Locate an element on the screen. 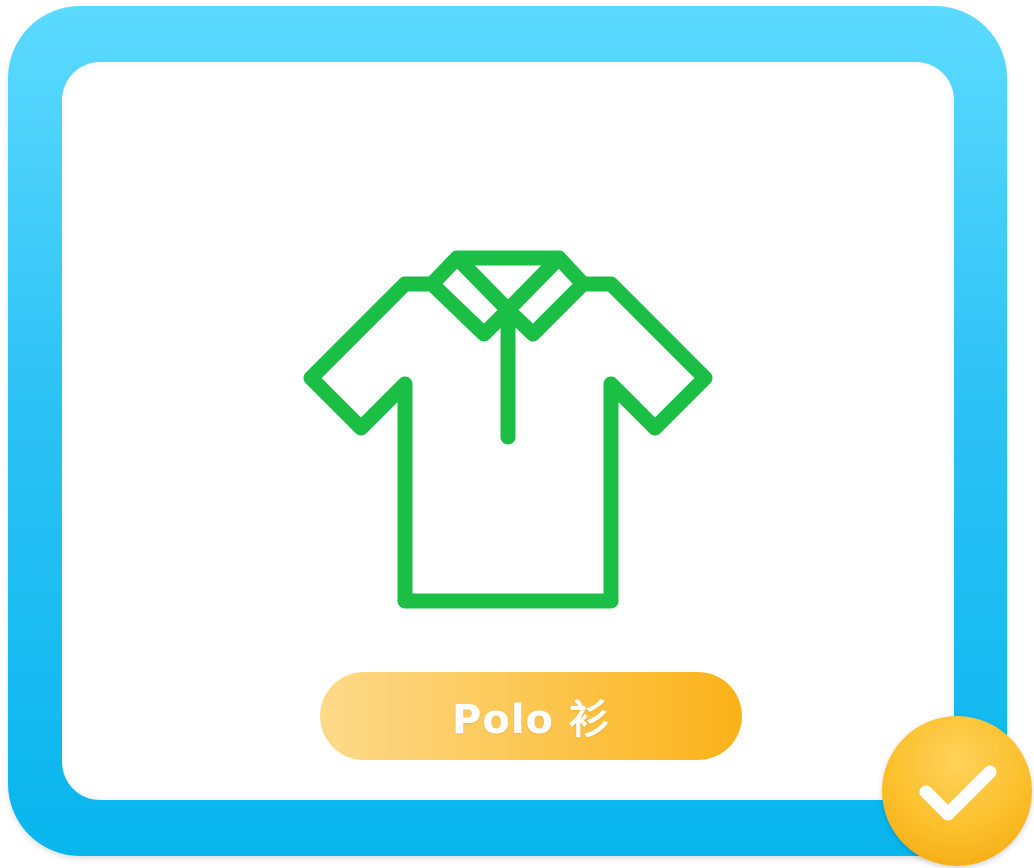 The height and width of the screenshot is (868, 1034). item-label-pill: Polo 衫 is located at coordinates (531, 716).